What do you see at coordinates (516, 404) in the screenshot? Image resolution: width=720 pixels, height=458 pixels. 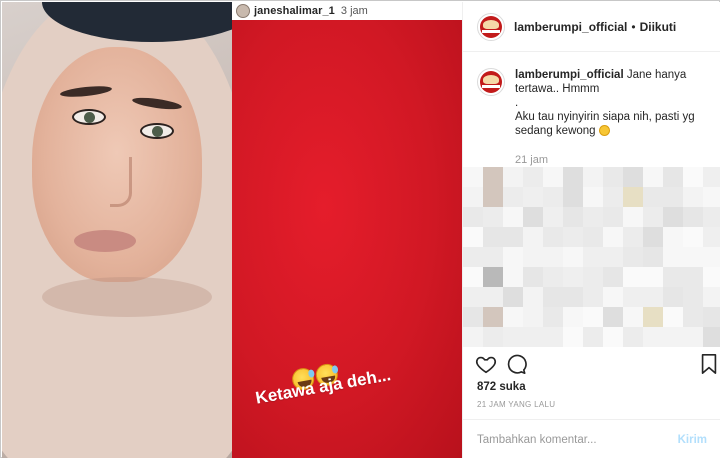 I see `post-timestamp: 21 JAM YANG LALU` at bounding box center [516, 404].